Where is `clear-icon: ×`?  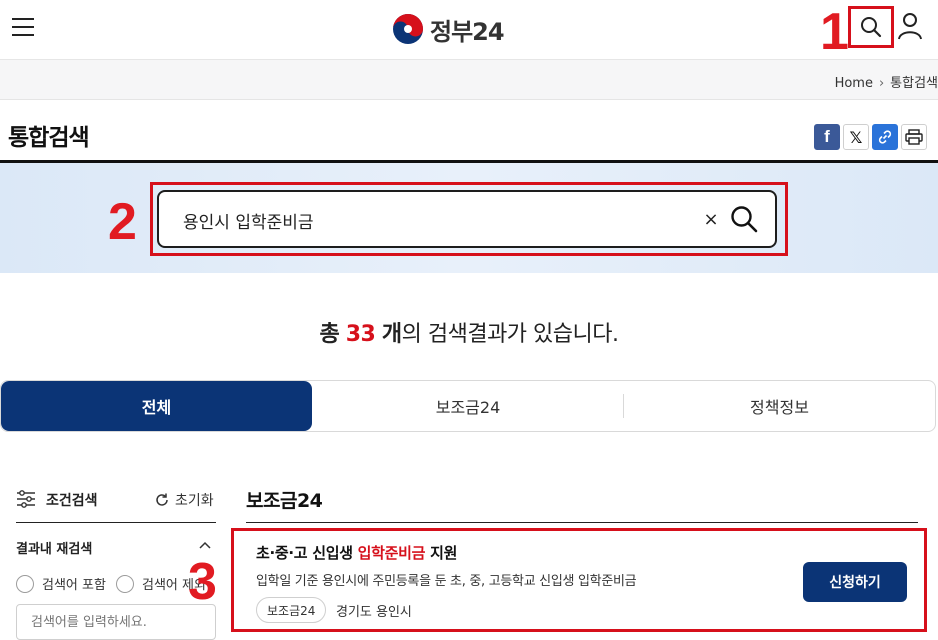 clear-icon: × is located at coordinates (711, 219).